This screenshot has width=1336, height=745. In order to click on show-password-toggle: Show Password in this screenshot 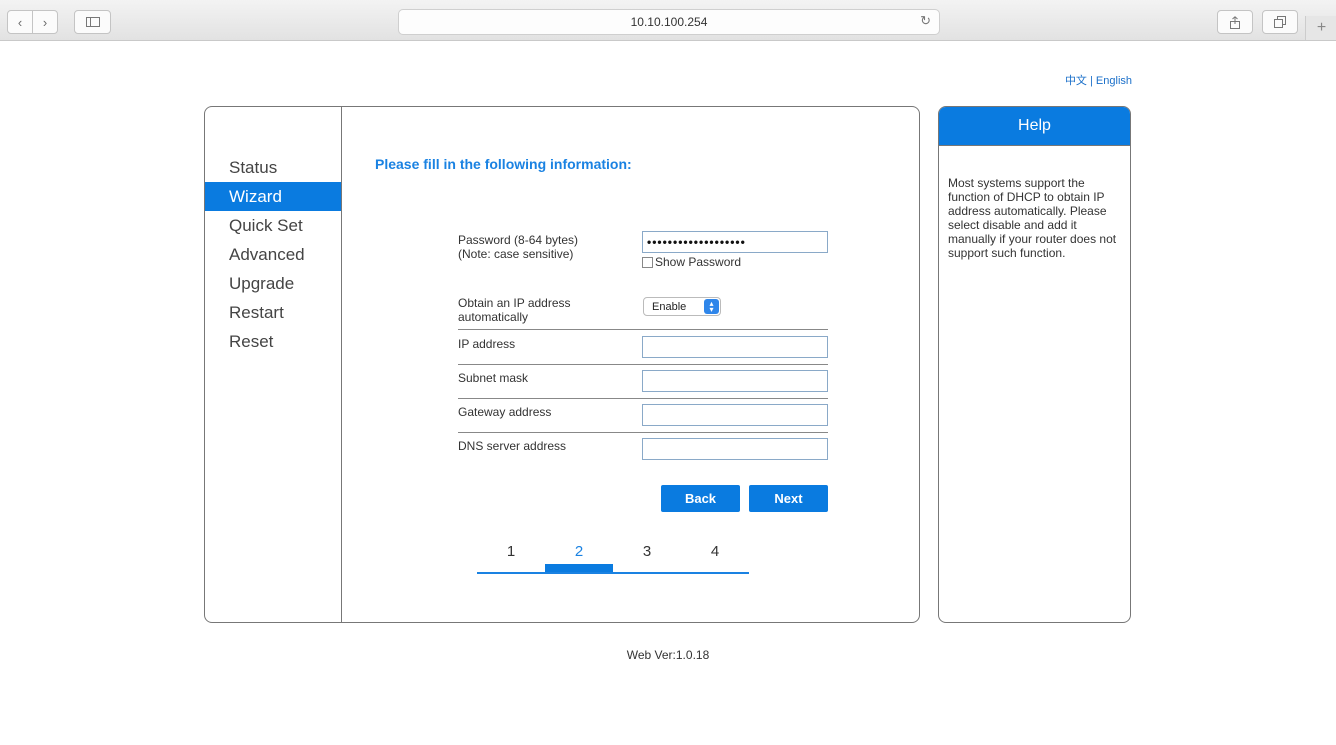, I will do `click(691, 262)`.